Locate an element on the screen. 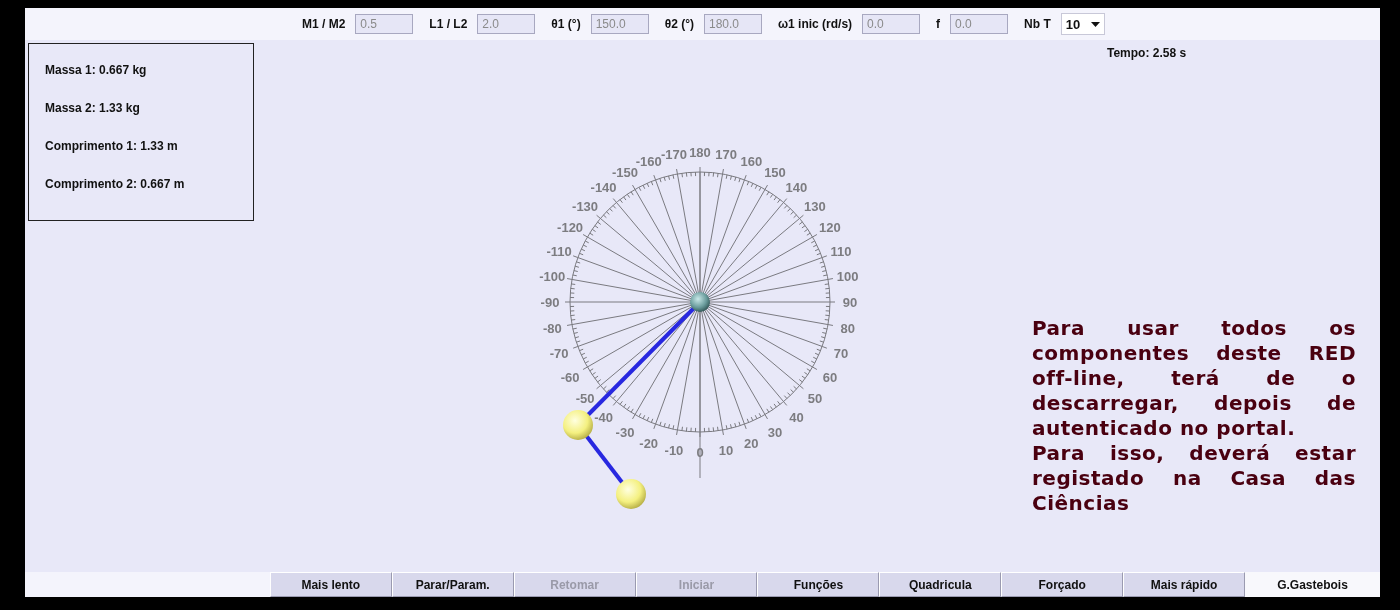 This screenshot has height=610, width=1400. angle-label: -80 is located at coordinates (552, 329).